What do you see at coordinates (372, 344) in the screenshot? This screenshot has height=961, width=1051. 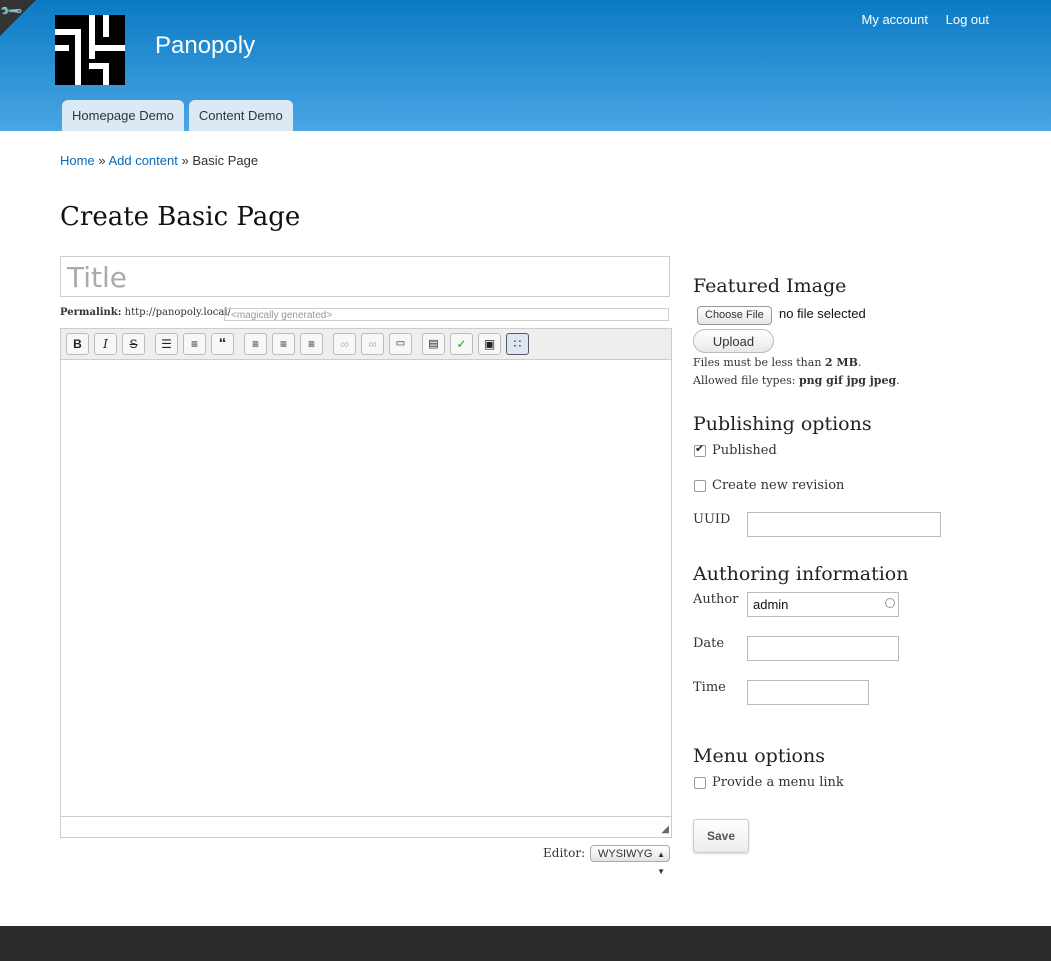 I see `unlink-icon: ∞` at bounding box center [372, 344].